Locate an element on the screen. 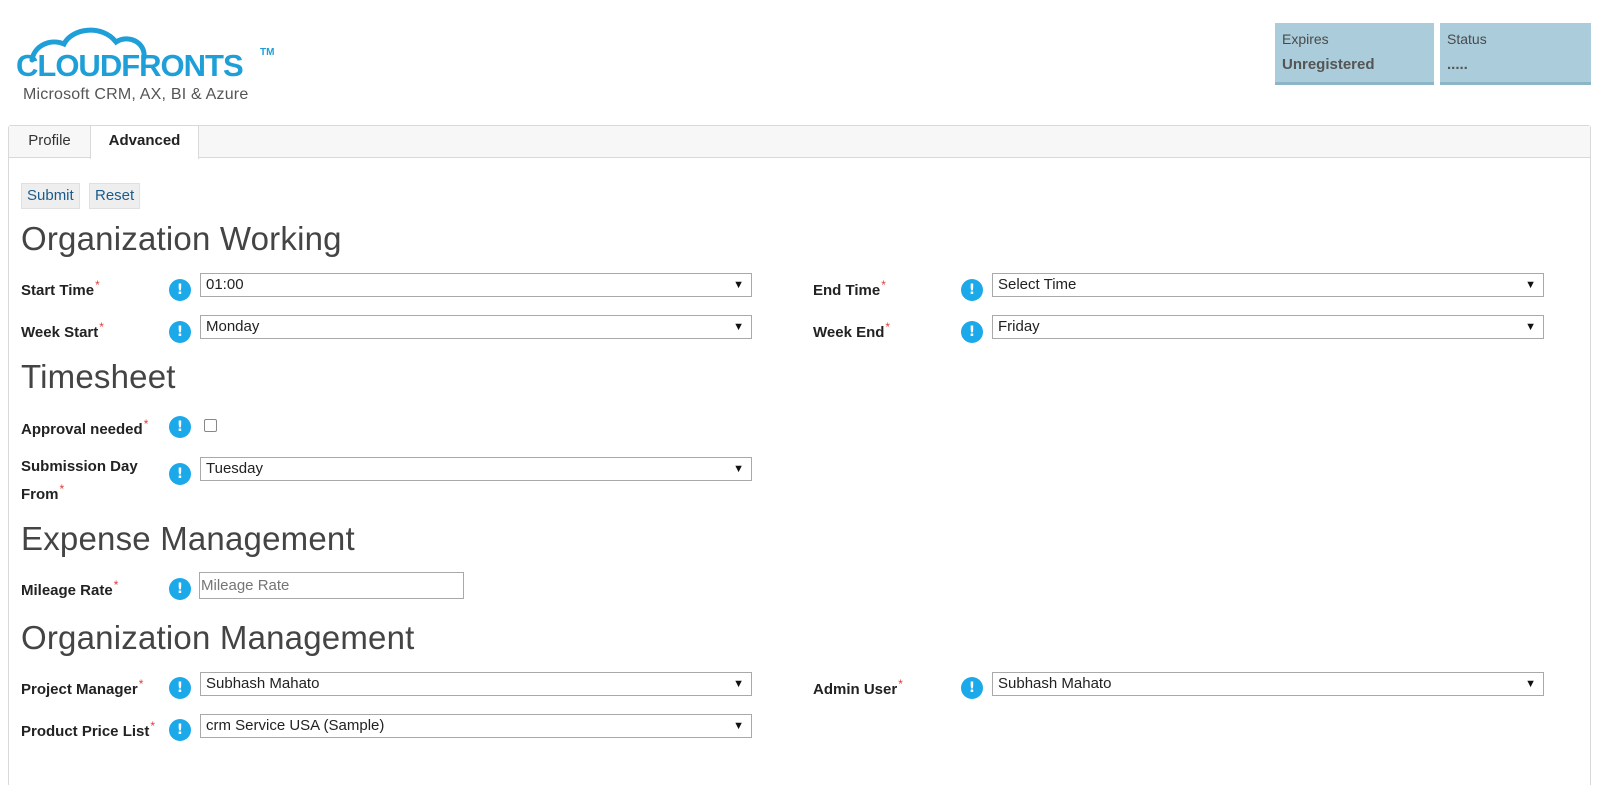 The image size is (1597, 785). product-price-list-label: Product Price List* is located at coordinates (88, 729).